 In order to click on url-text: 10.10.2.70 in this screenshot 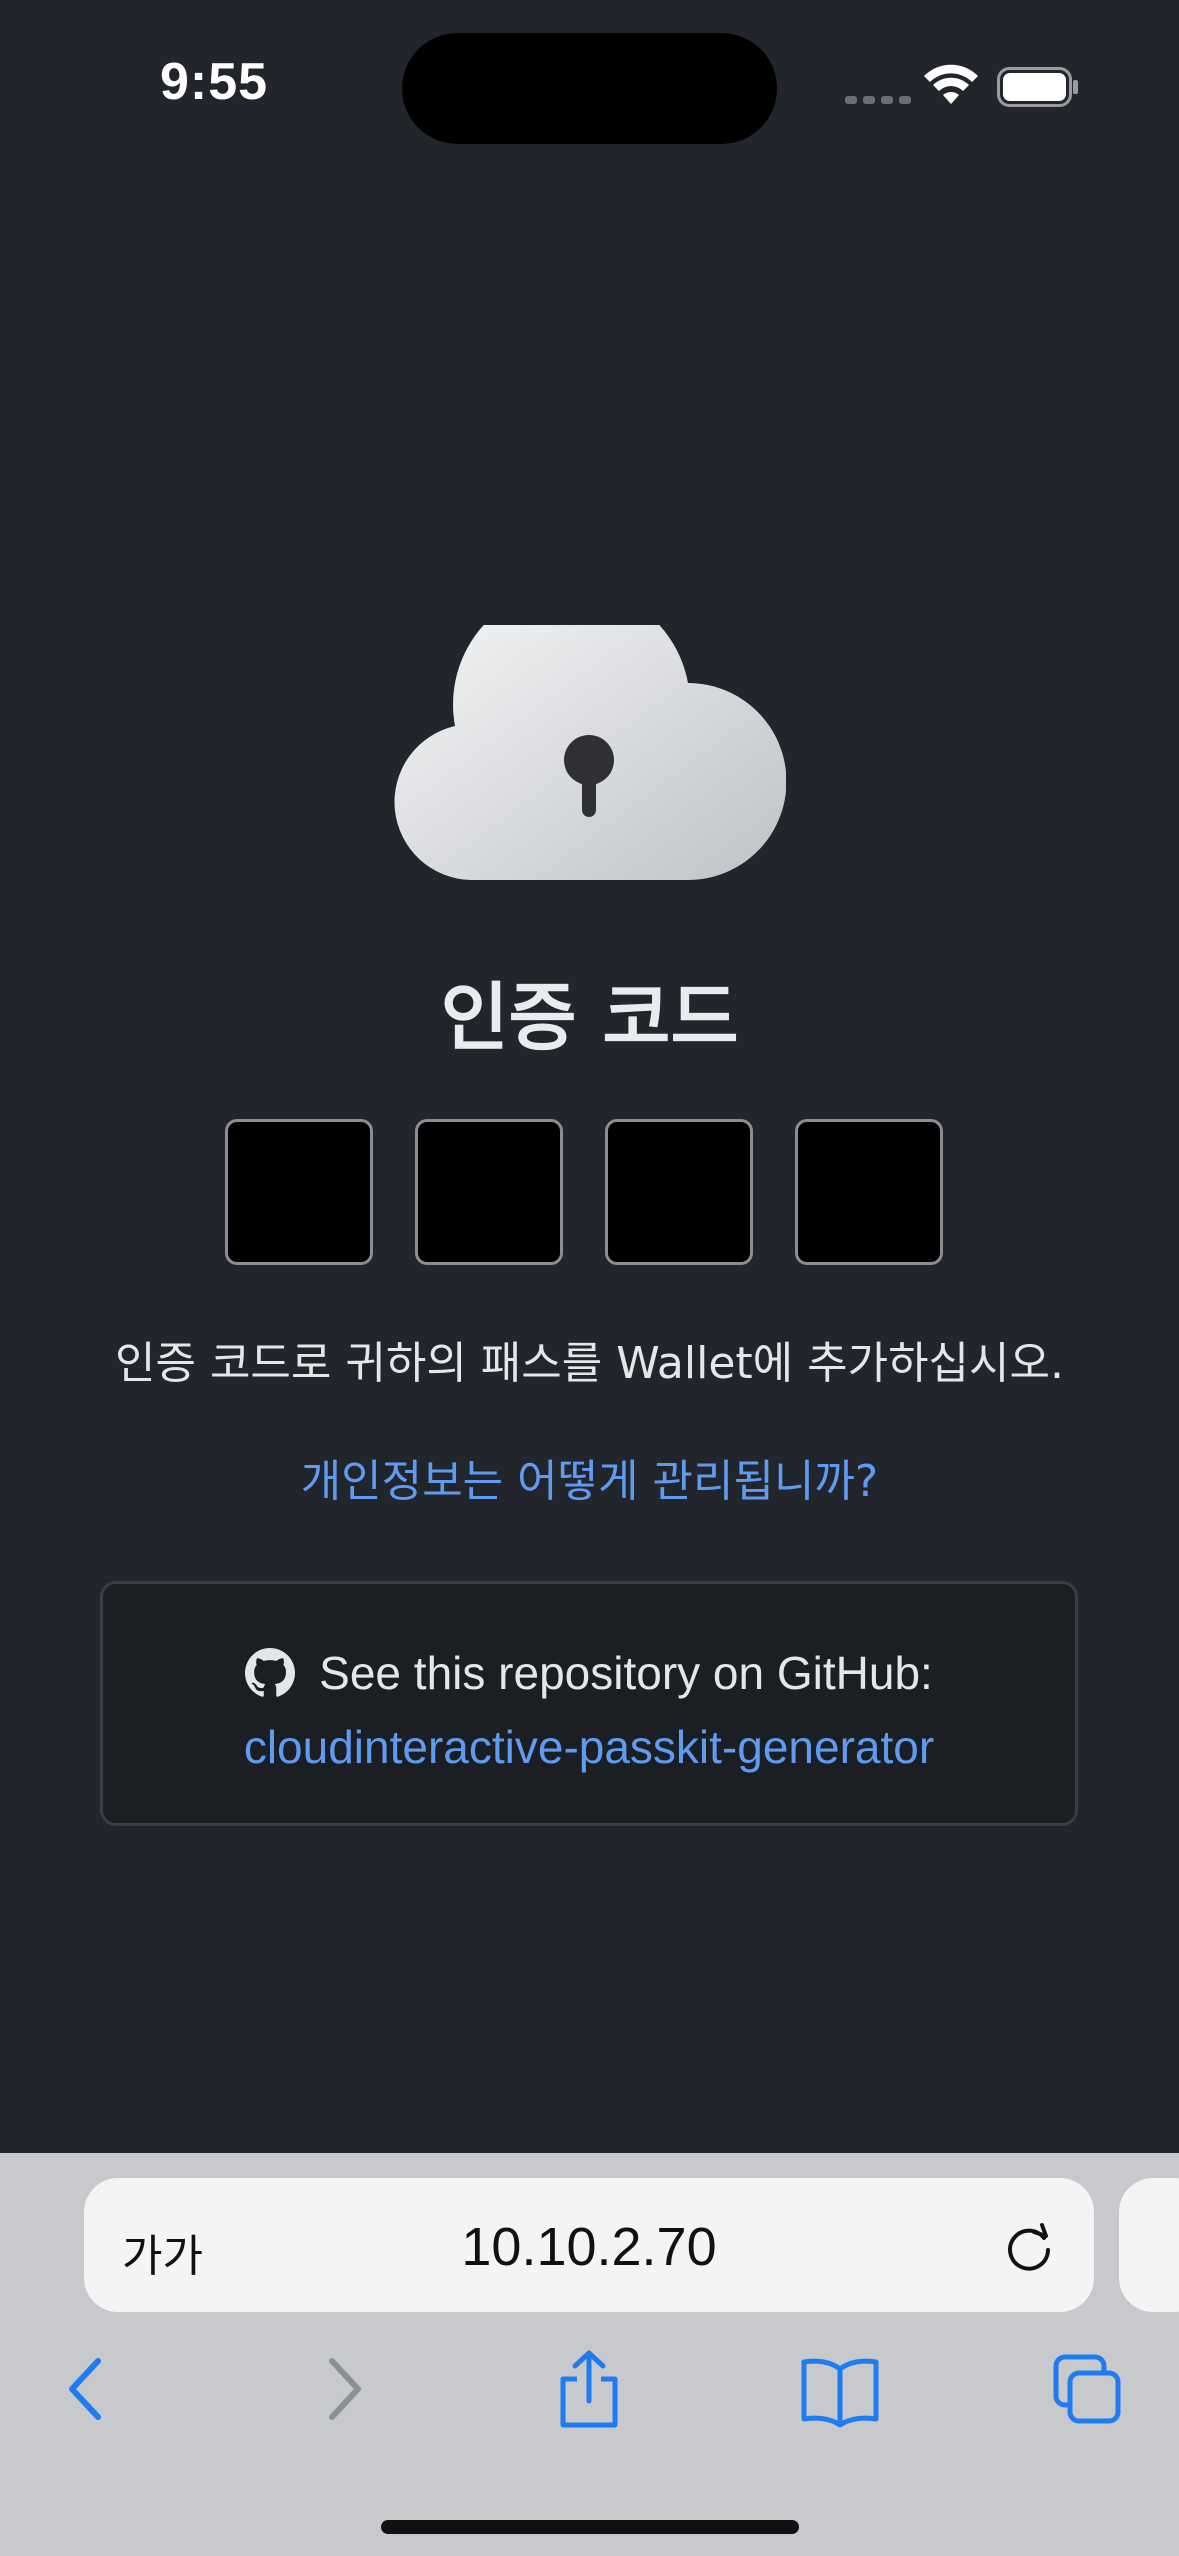, I will do `click(589, 2247)`.